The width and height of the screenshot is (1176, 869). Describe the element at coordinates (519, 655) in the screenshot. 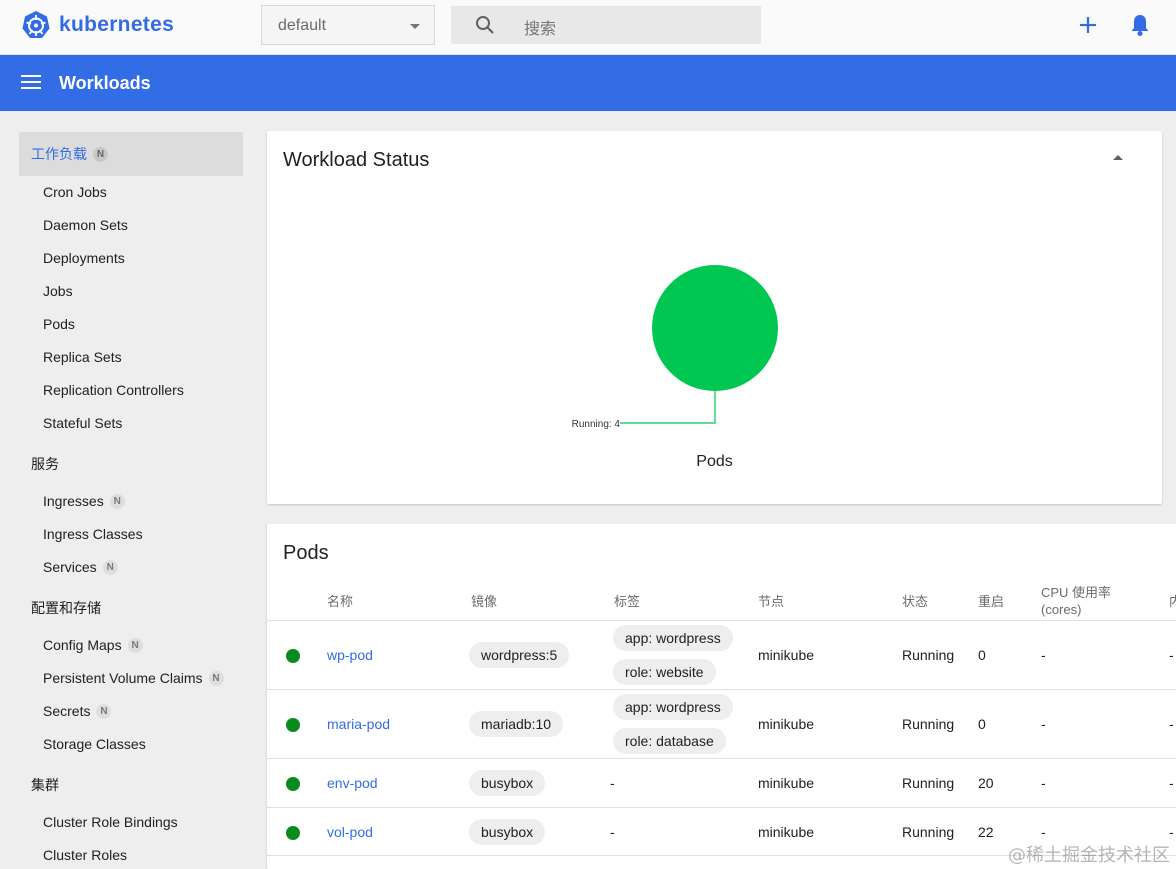

I see `image-chip: wordpress:5` at that location.